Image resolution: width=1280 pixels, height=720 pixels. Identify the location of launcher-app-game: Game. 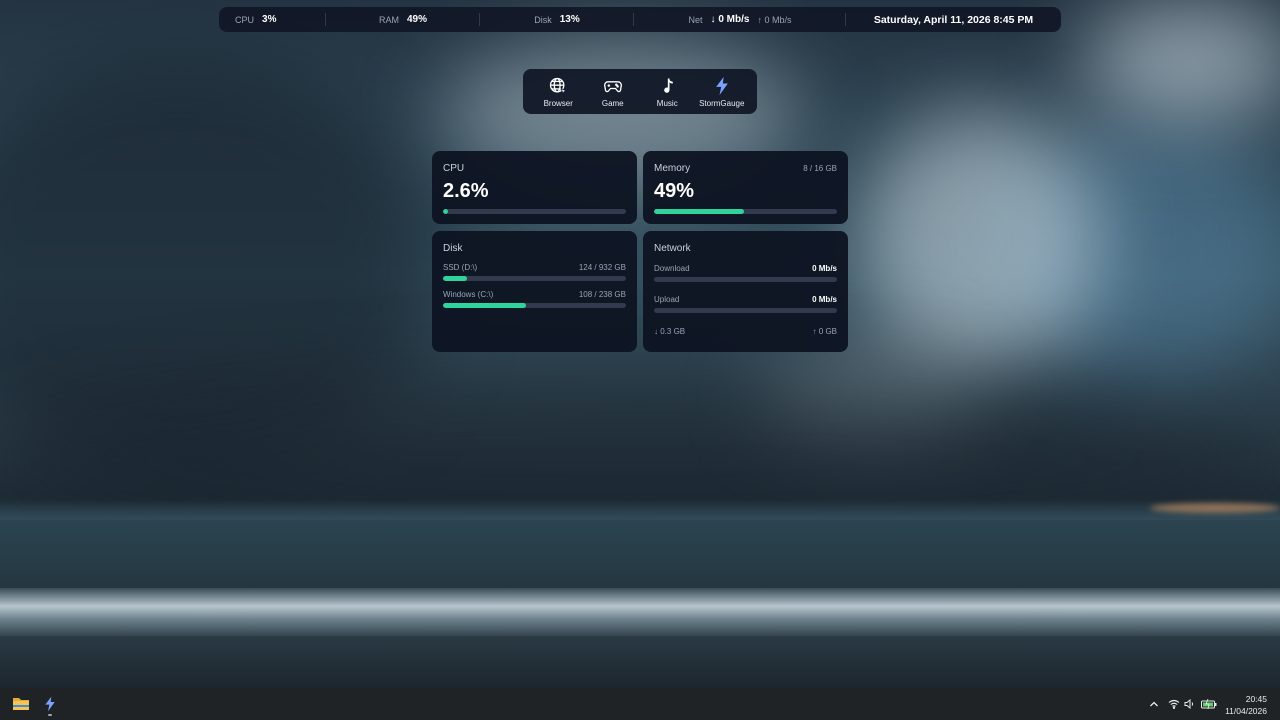
(613, 92).